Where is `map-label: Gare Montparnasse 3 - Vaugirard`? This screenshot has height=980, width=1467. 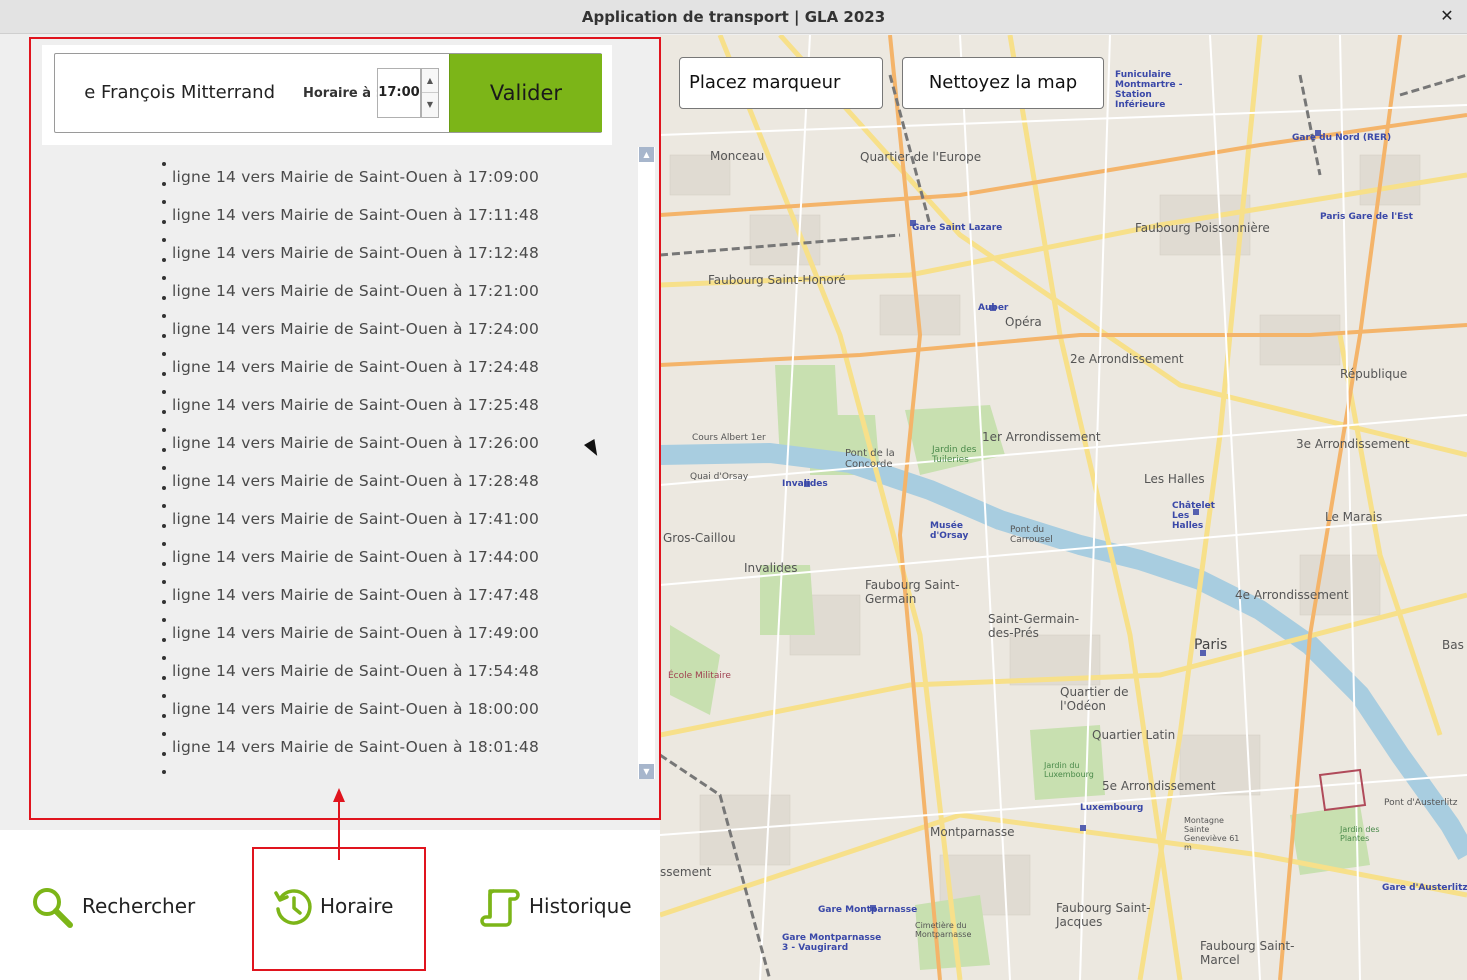
map-label: Gare Montparnasse 3 - Vaugirard is located at coordinates (832, 943).